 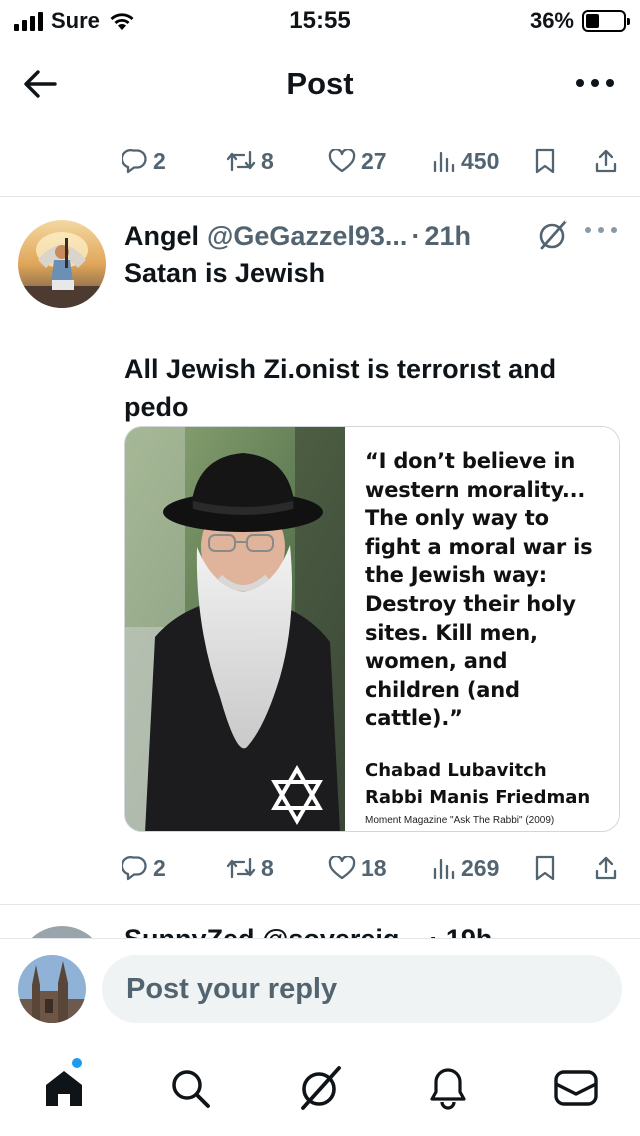 I want to click on bottom-tab-bar, so click(x=320, y=1086).